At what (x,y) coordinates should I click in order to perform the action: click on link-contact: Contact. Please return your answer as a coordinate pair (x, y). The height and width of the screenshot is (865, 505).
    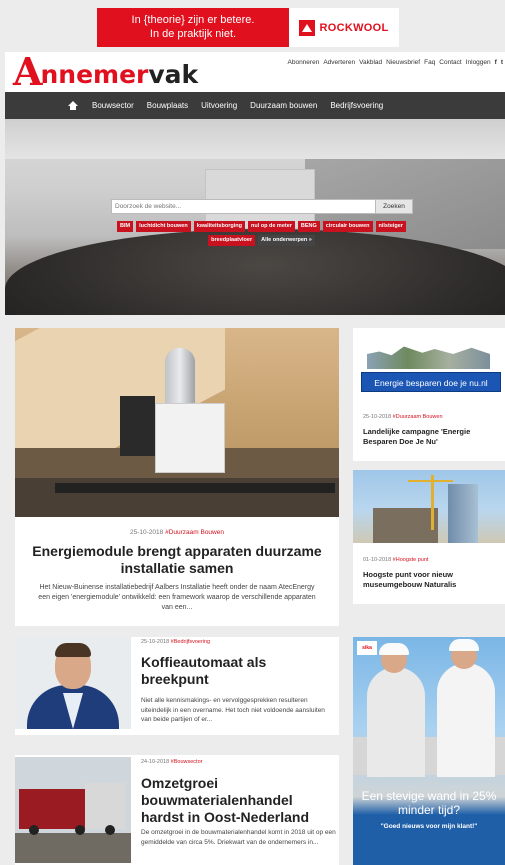
    Looking at the image, I should click on (450, 62).